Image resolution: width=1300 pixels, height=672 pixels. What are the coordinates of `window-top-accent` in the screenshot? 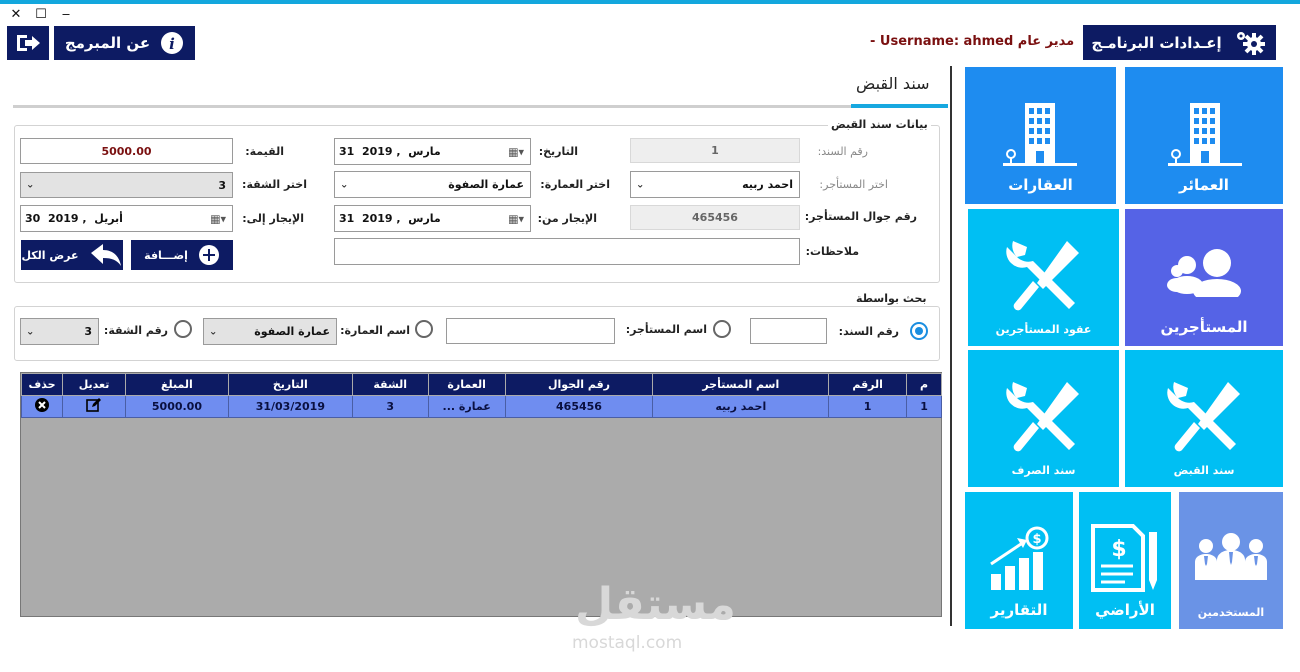 It's located at (650, 2).